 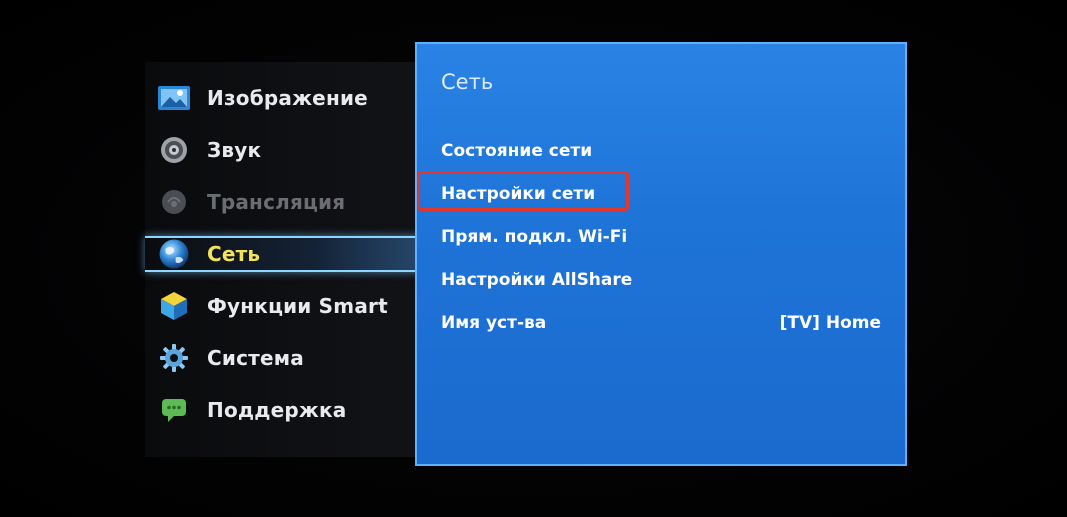 I want to click on menu-item-system: Система, so click(x=282, y=358).